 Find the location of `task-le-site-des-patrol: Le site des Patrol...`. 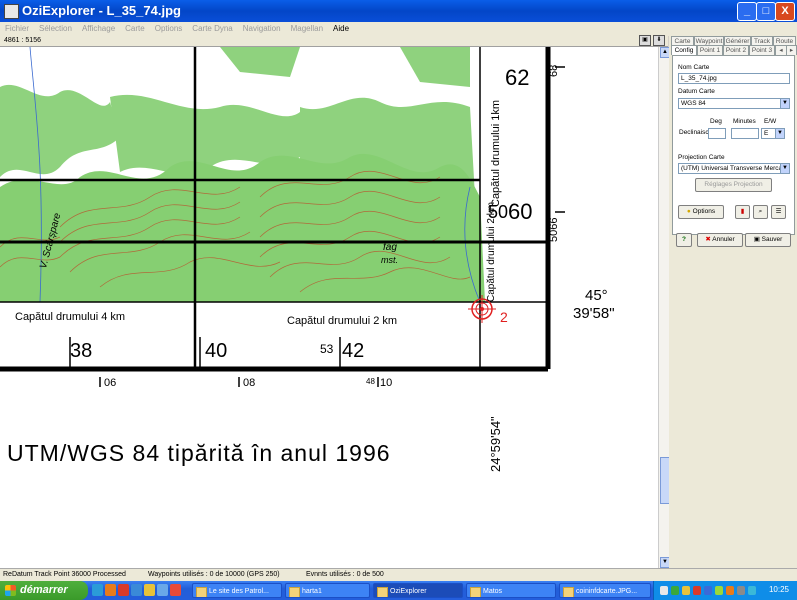

task-le-site-des-patrol: Le site des Patrol... is located at coordinates (237, 590).